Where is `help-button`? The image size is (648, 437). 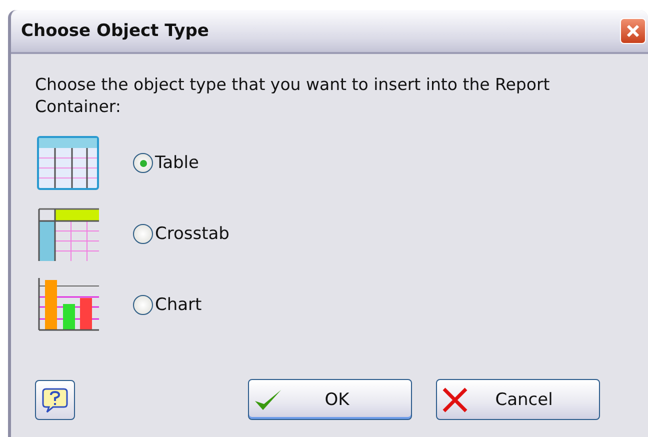
help-button is located at coordinates (55, 400).